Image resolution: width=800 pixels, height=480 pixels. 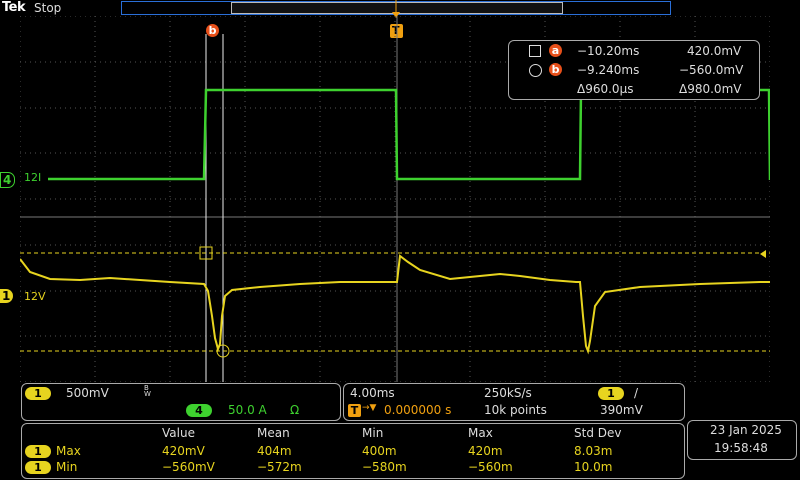 I want to click on measurement-cell: 10.0m, so click(x=593, y=467).